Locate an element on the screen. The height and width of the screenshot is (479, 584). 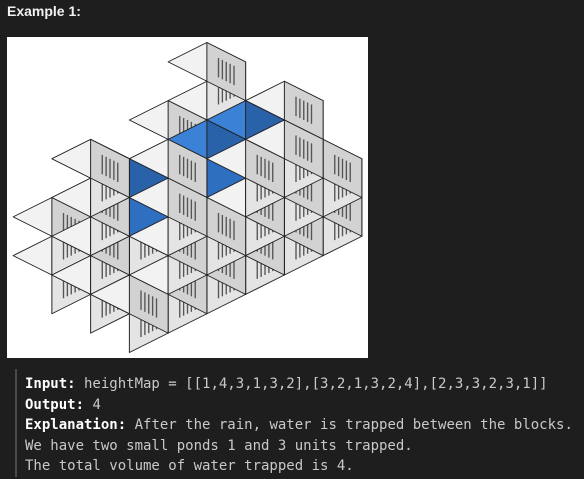
output-line: Output: 4 is located at coordinates (304, 405).